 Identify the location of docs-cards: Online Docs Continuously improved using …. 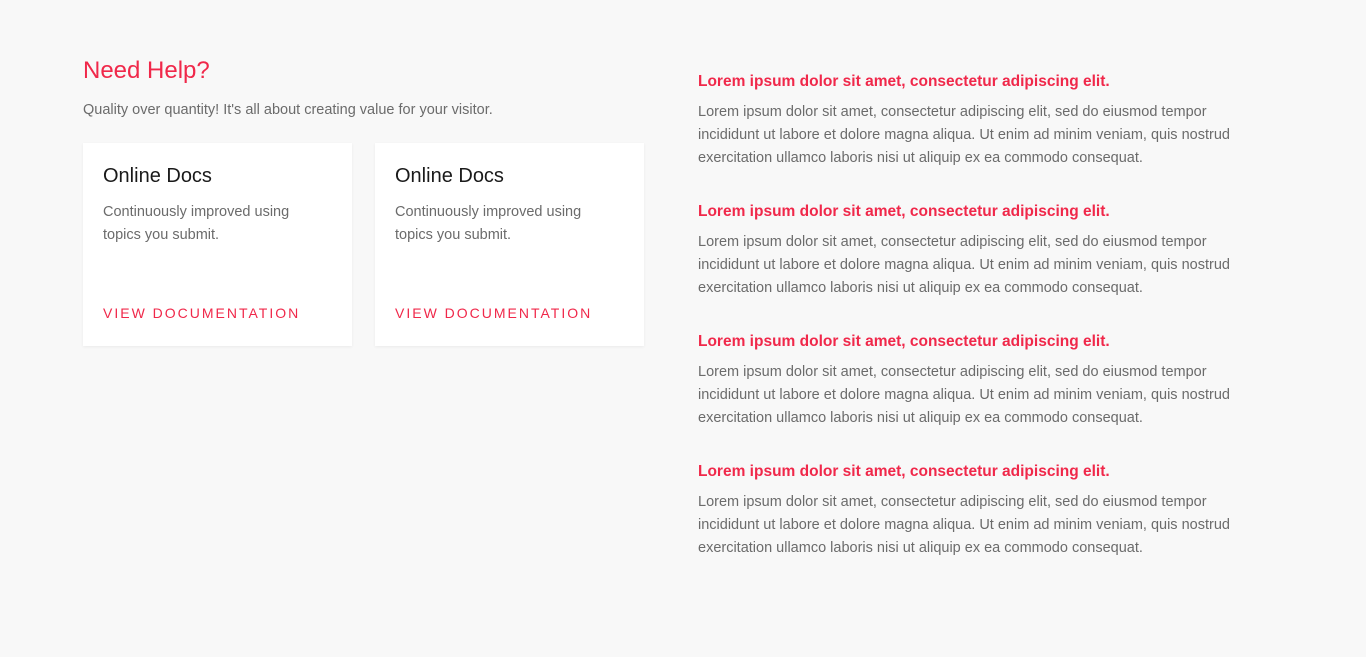
(364, 244).